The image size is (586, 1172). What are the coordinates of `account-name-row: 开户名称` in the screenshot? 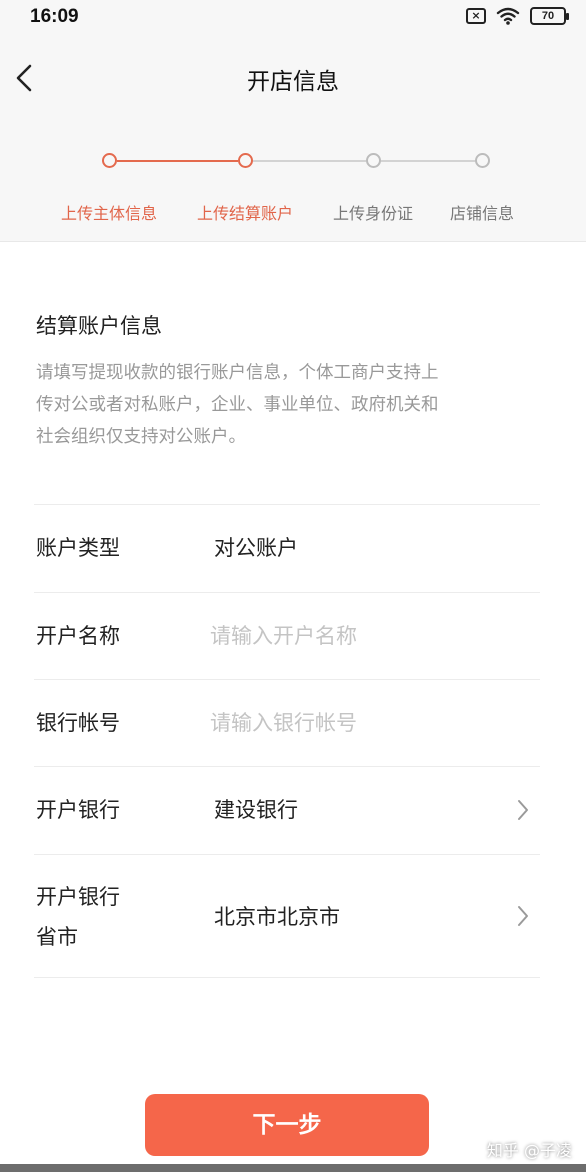 It's located at (287, 636).